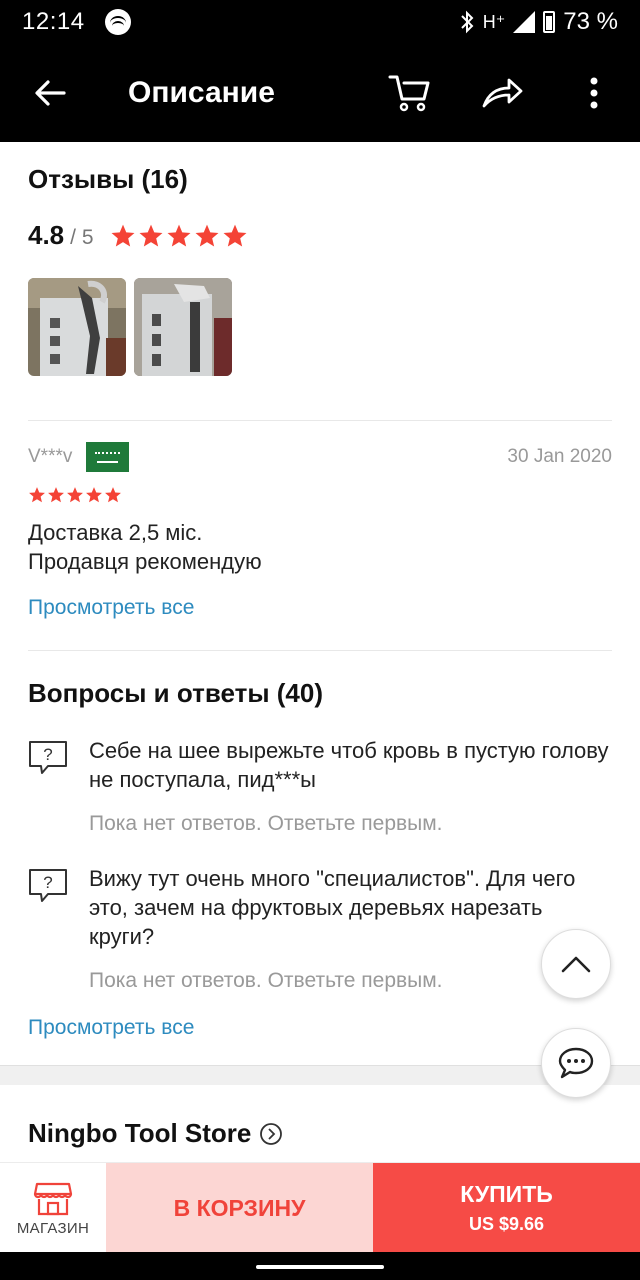 This screenshot has height=1280, width=640. I want to click on reviews-title: Отзывы (16), so click(108, 179).